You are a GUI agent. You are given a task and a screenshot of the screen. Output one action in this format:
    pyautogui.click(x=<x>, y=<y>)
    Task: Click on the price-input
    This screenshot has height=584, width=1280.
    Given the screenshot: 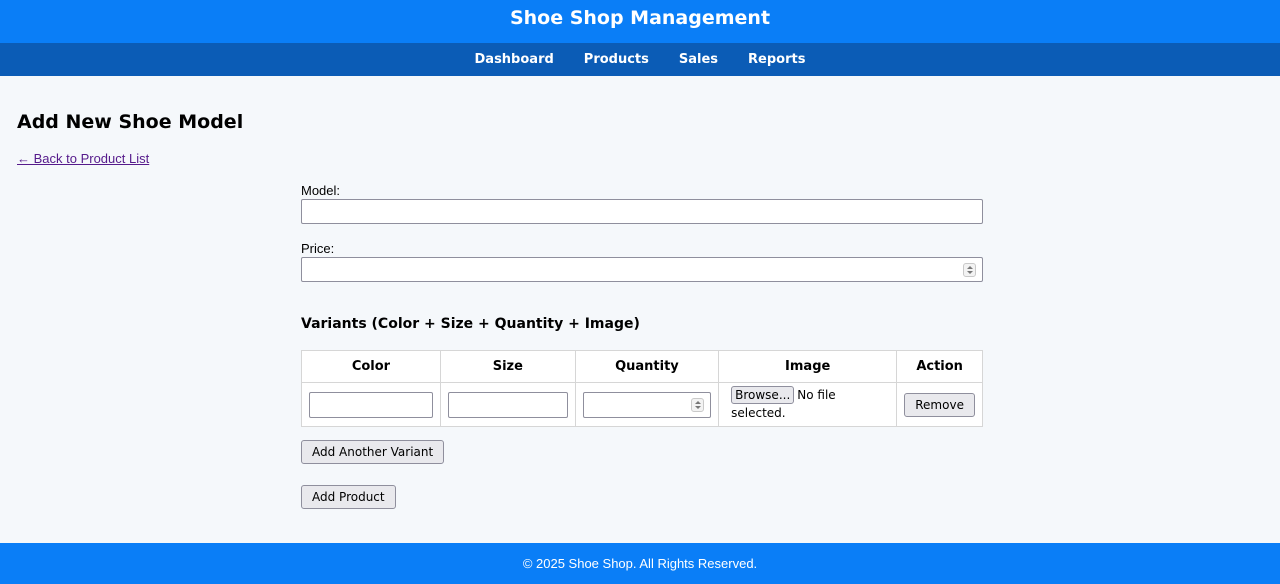 What is the action you would take?
    pyautogui.click(x=642, y=269)
    